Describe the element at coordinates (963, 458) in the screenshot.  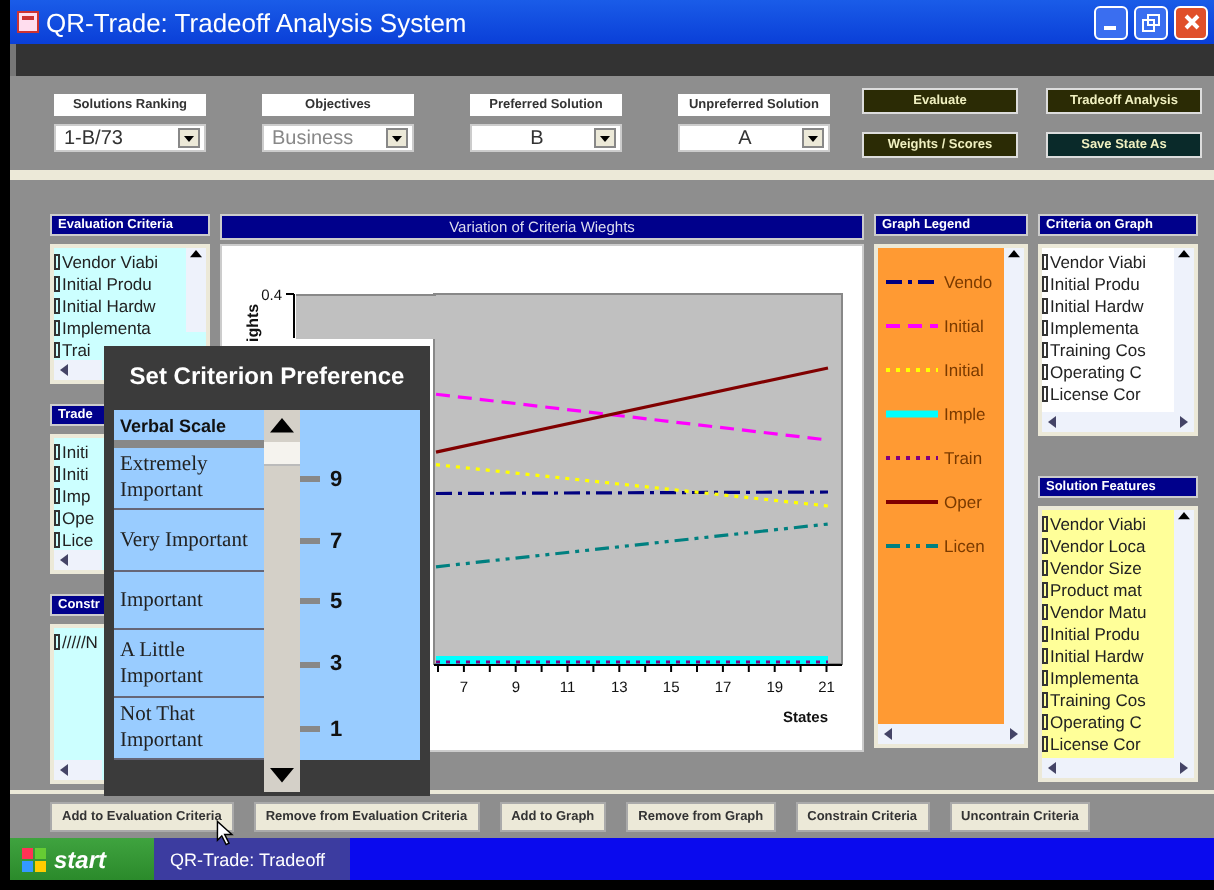
I see `legend-label: Train` at that location.